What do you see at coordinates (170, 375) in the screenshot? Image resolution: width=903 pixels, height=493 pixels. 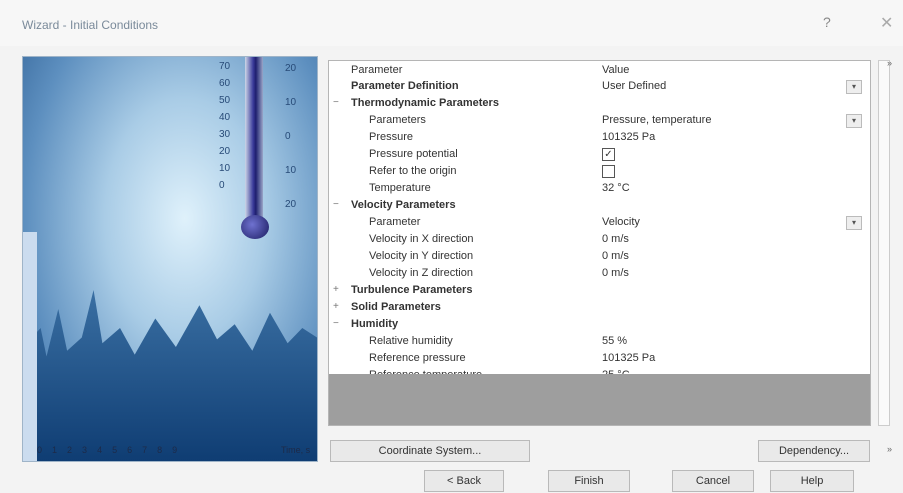 I see `city-skyline-graphic` at bounding box center [170, 375].